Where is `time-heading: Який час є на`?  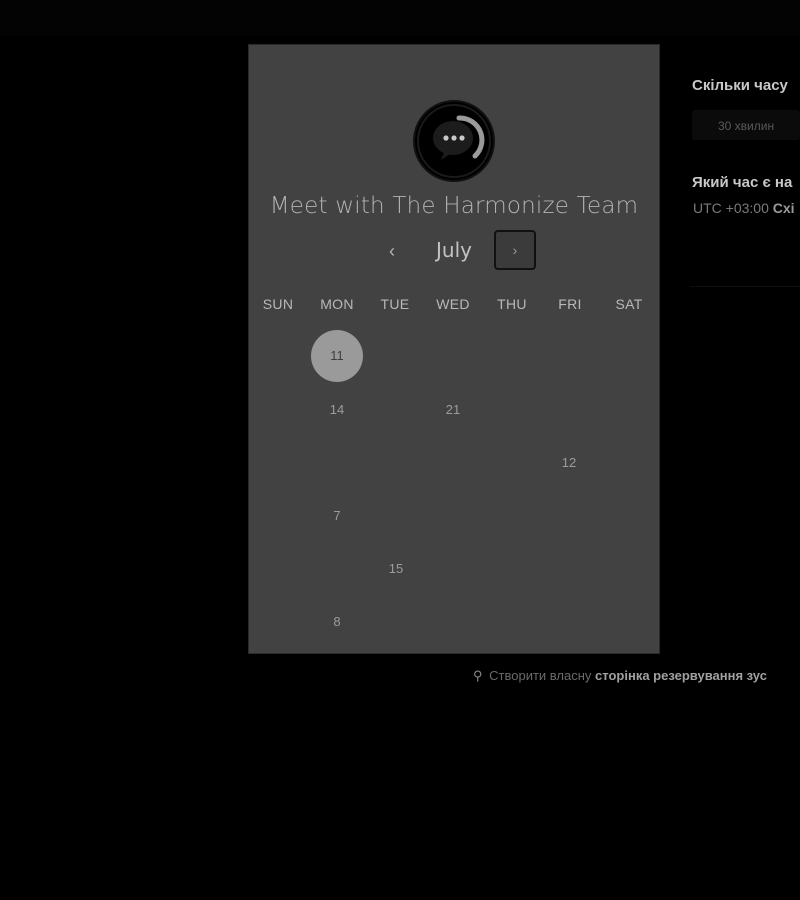 time-heading: Який час є на is located at coordinates (742, 182).